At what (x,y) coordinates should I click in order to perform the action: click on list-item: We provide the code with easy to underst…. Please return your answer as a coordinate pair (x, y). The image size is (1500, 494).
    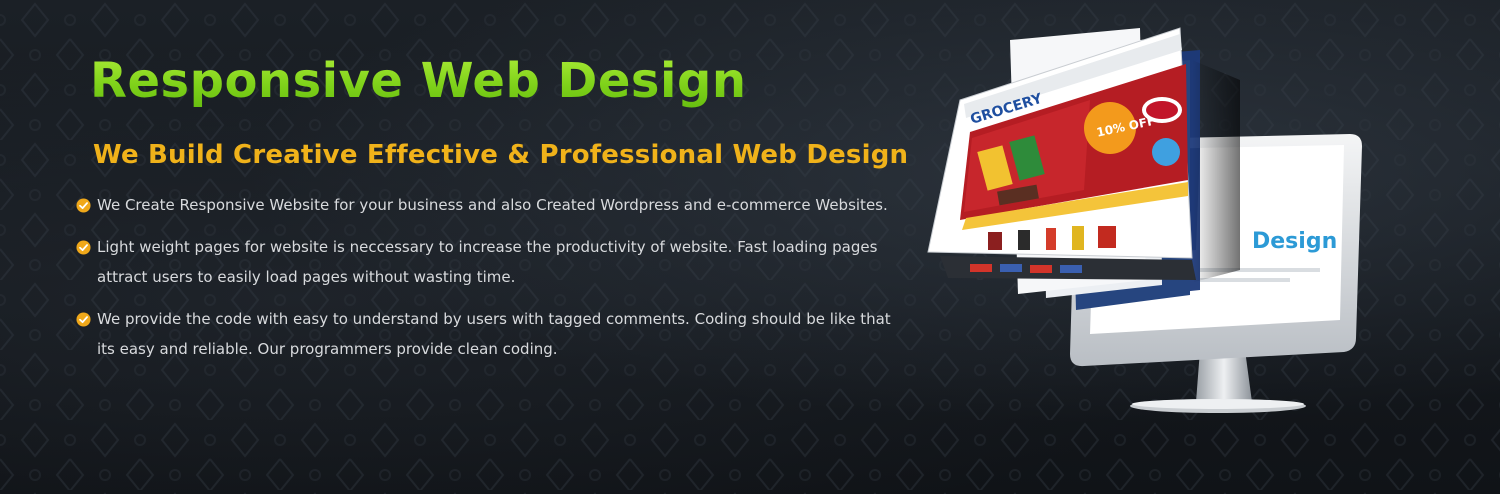
    Looking at the image, I should click on (486, 334).